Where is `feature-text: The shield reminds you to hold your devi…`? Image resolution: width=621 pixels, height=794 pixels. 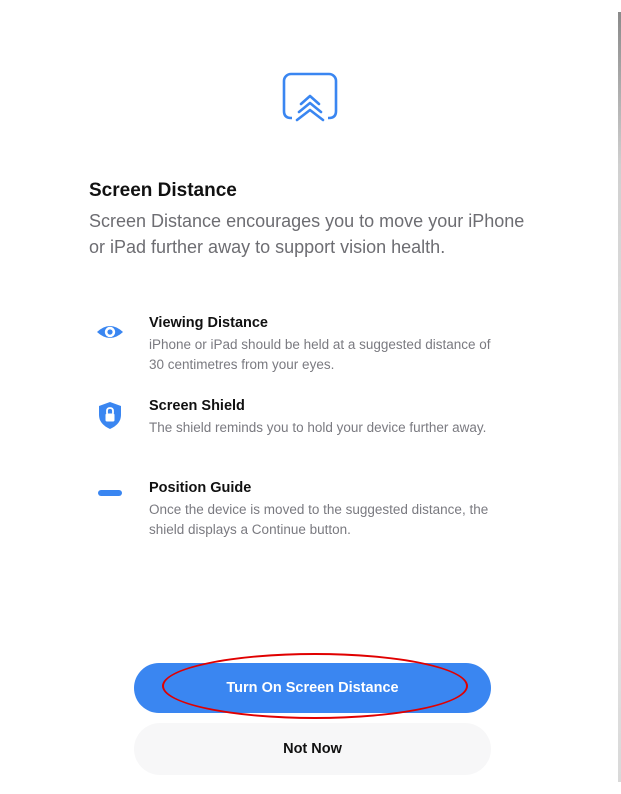 feature-text: The shield reminds you to hold your devi… is located at coordinates (318, 427).